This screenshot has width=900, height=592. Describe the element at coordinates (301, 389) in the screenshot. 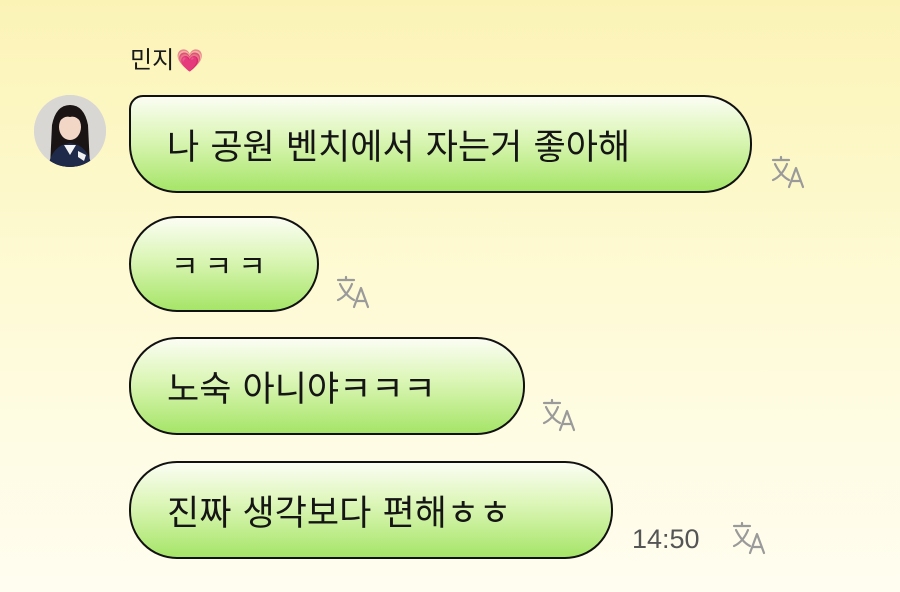

I see `message-text: 노숙 아니야ㅋㅋㅋ` at that location.